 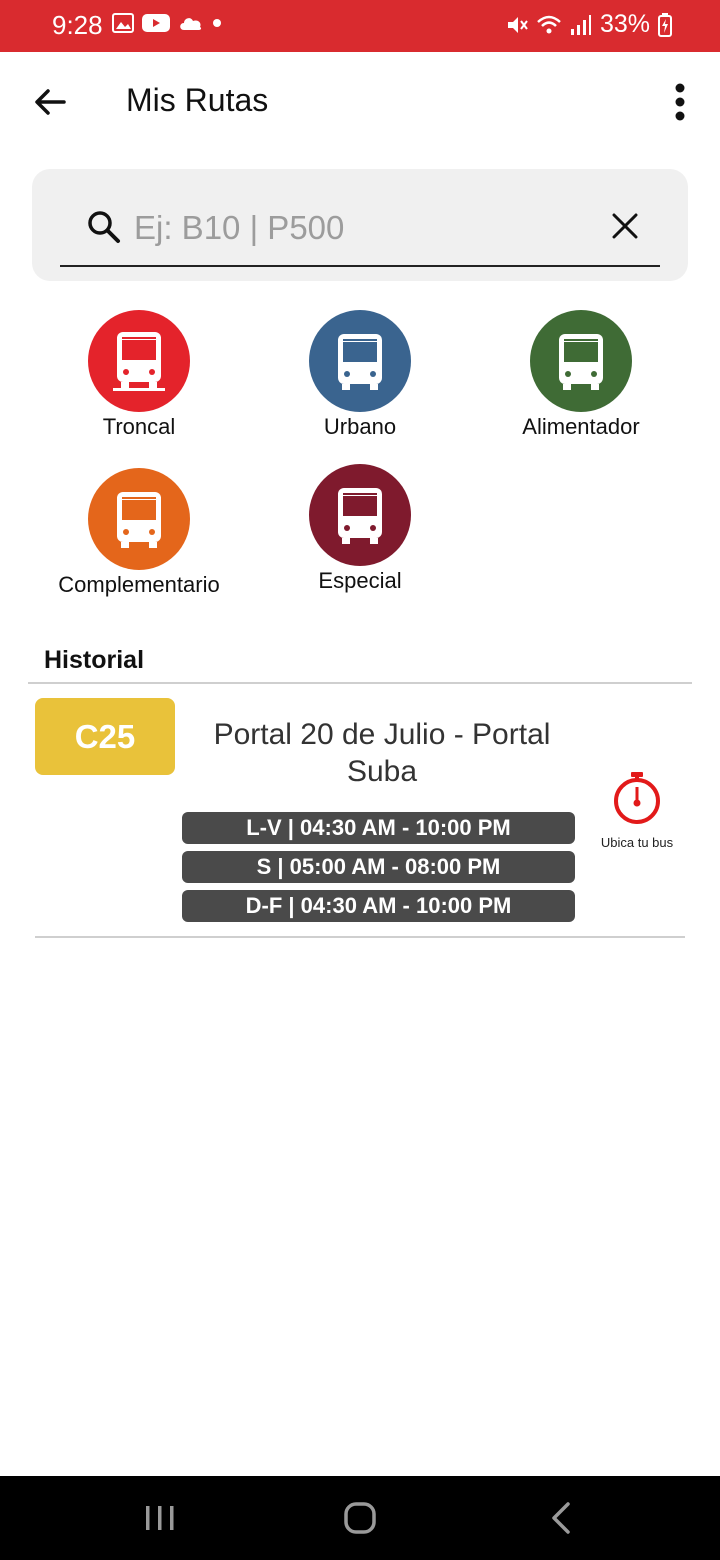 I want to click on battery-charging-icon, so click(x=665, y=24).